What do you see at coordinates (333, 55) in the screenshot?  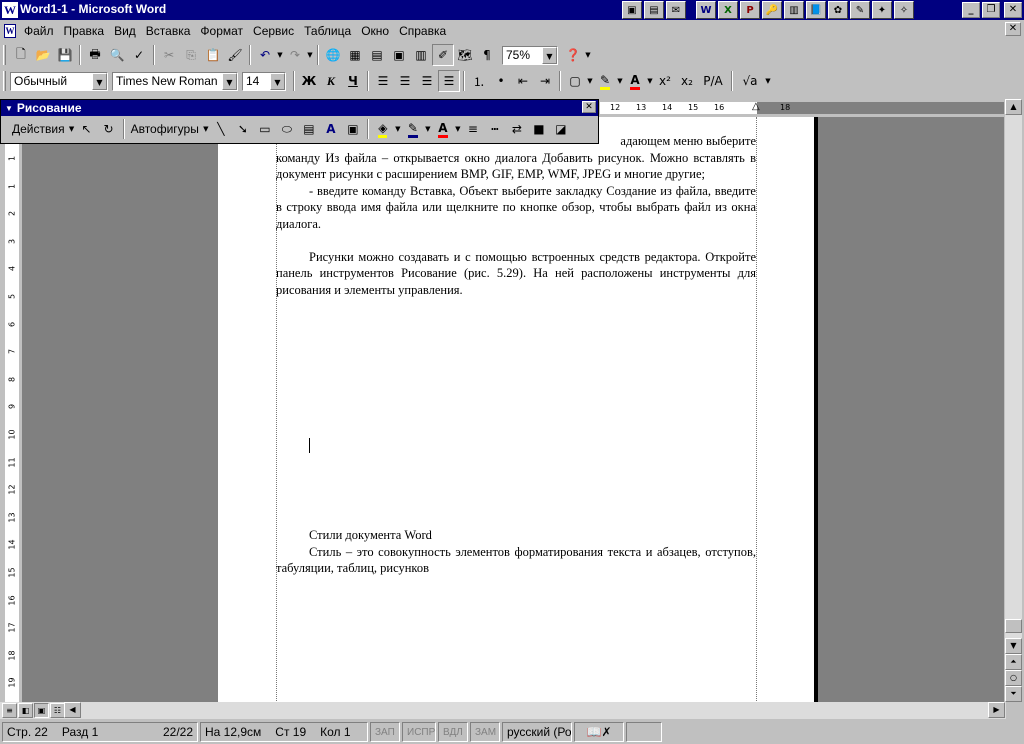 I see `hyperlink-icon: 🌐` at bounding box center [333, 55].